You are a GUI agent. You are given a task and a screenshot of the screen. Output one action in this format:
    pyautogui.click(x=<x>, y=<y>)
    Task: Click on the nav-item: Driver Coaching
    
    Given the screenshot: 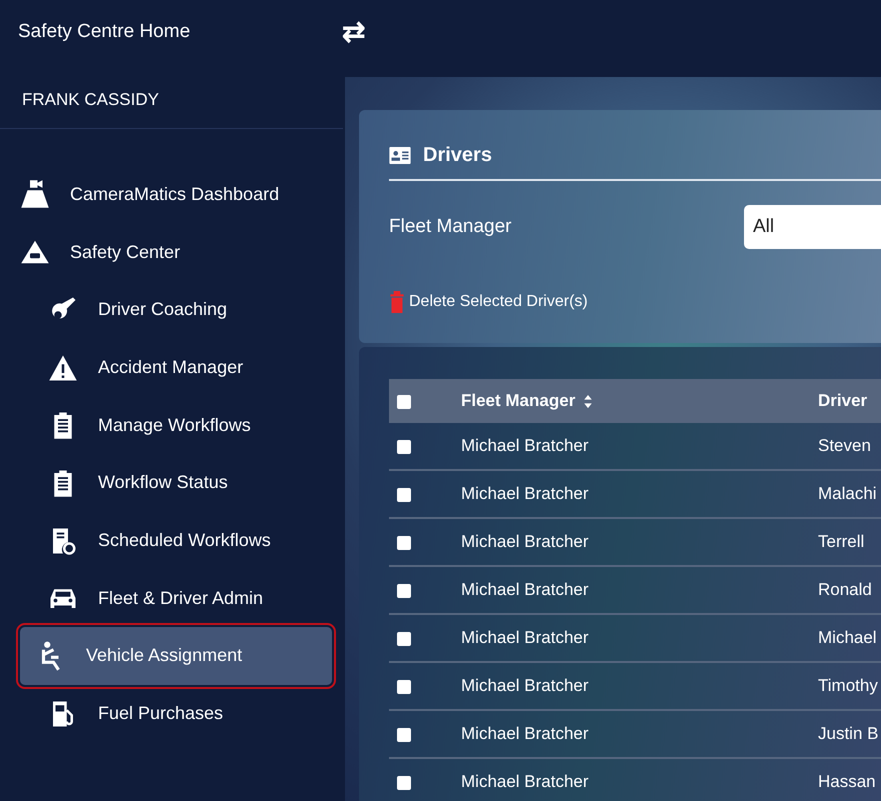 What is the action you would take?
    pyautogui.click(x=182, y=310)
    